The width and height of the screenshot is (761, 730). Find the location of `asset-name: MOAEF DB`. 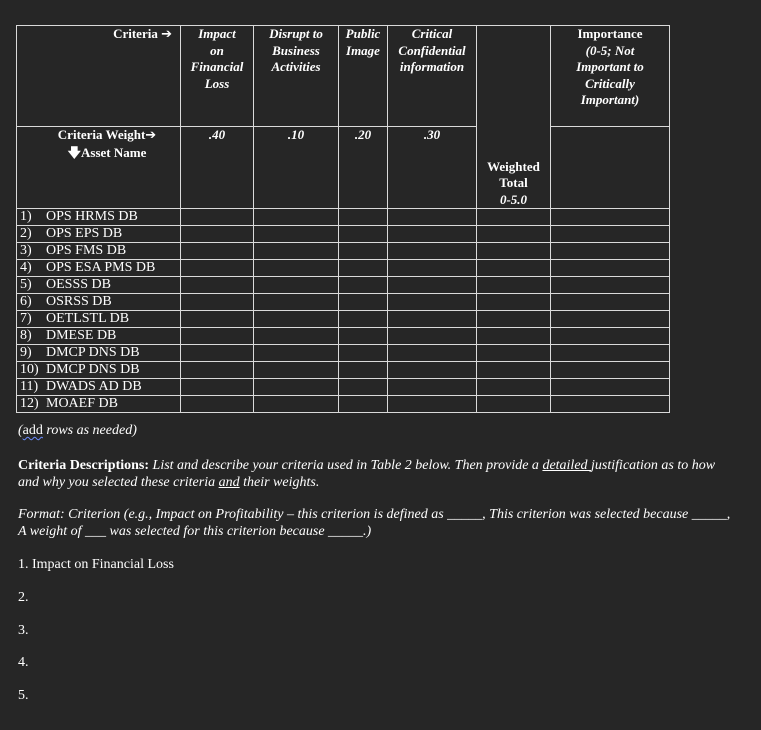

asset-name: MOAEF DB is located at coordinates (82, 403).